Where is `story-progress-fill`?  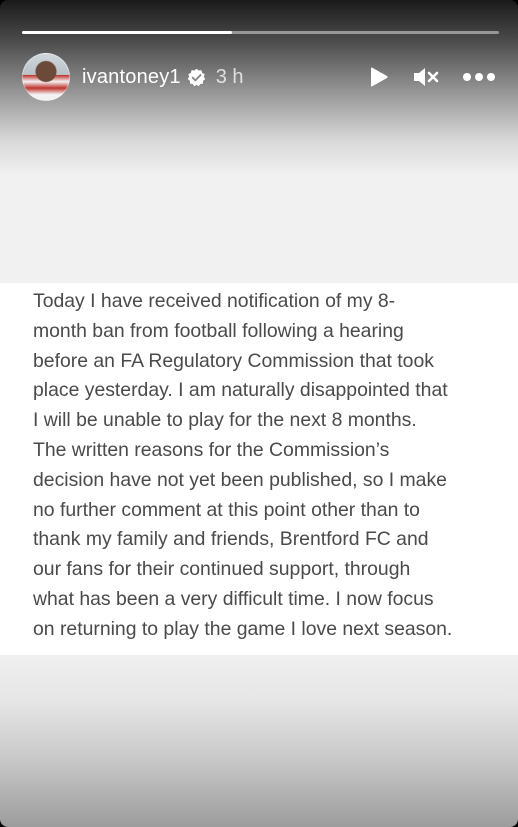
story-progress-fill is located at coordinates (127, 32).